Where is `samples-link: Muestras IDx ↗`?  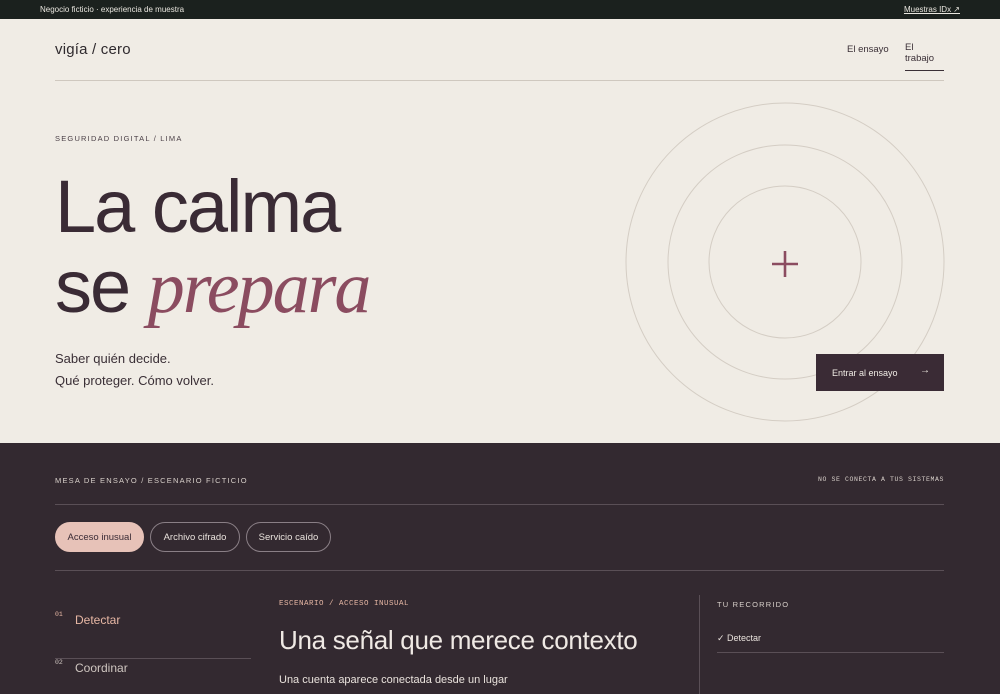
samples-link: Muestras IDx ↗ is located at coordinates (932, 9).